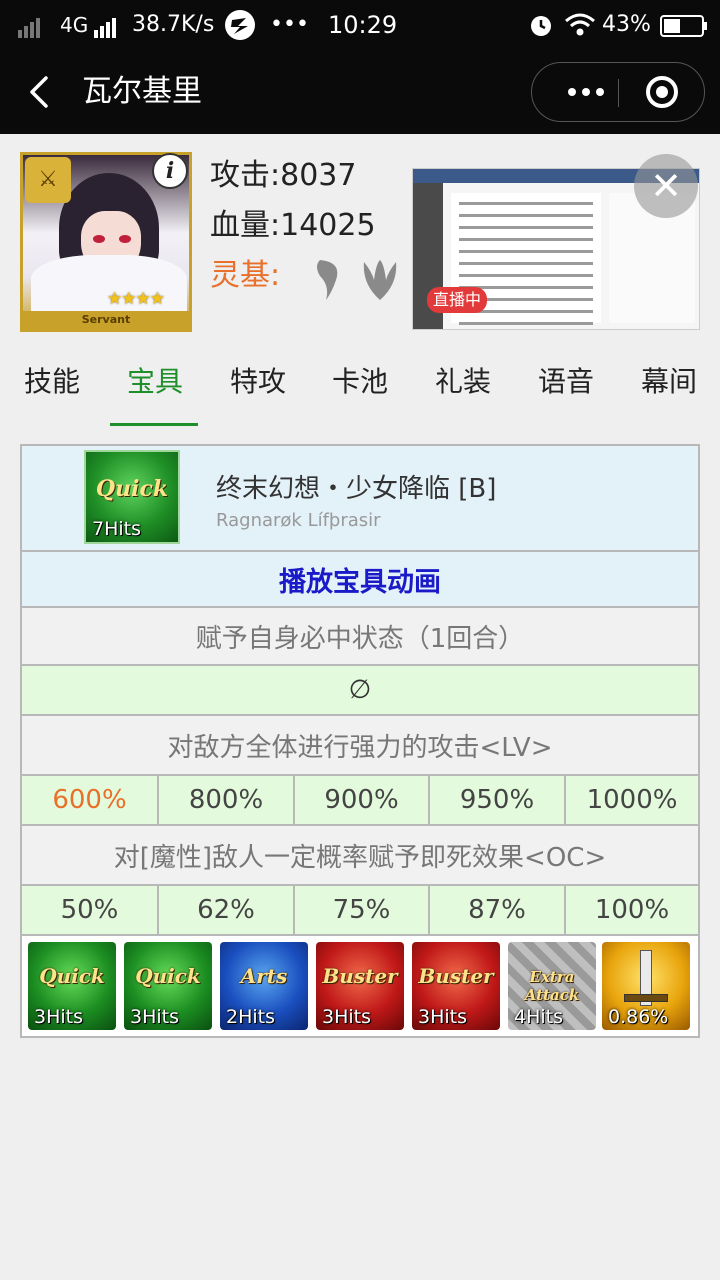 This screenshot has height=1280, width=720. I want to click on np-quick-card-icon: Quick 7Hits, so click(132, 497).